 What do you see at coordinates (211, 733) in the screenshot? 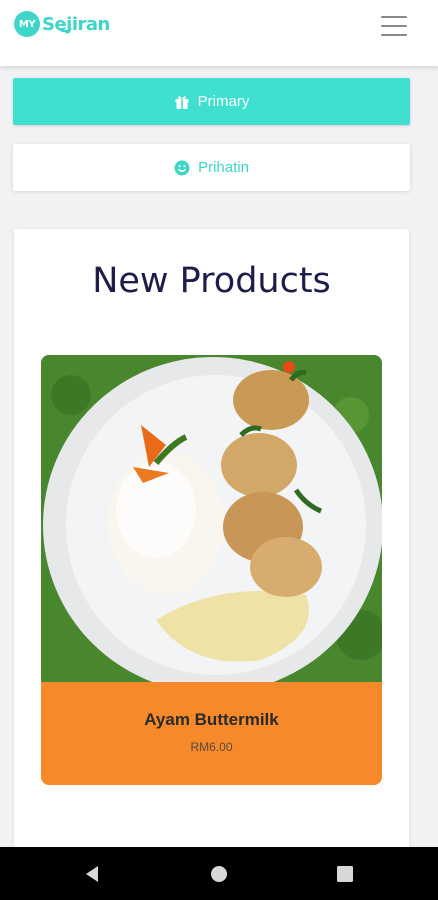
I see `product-info: Ayam Buttermilk RM6.00` at bounding box center [211, 733].